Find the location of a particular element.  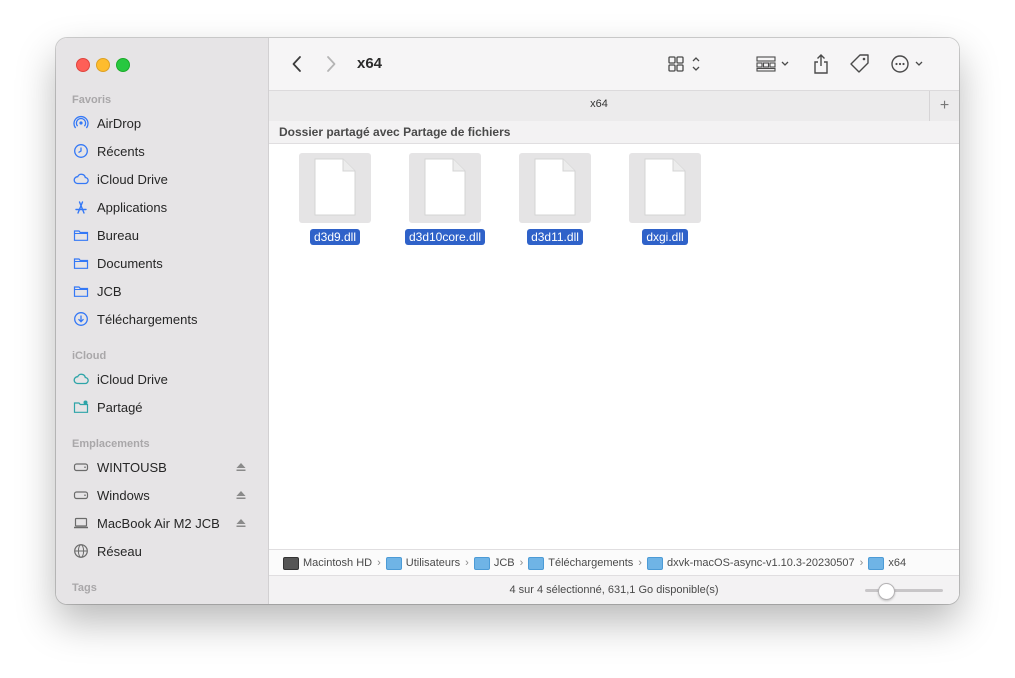

share-button is located at coordinates (821, 64).